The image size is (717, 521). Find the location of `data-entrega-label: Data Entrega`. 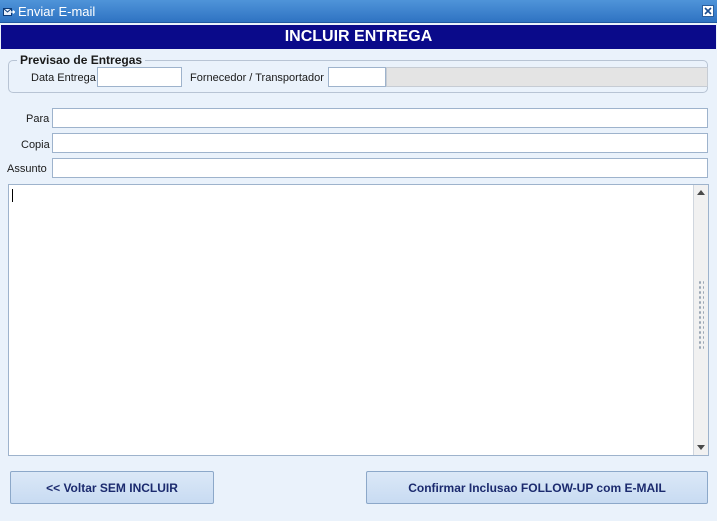

data-entrega-label: Data Entrega is located at coordinates (63, 78).